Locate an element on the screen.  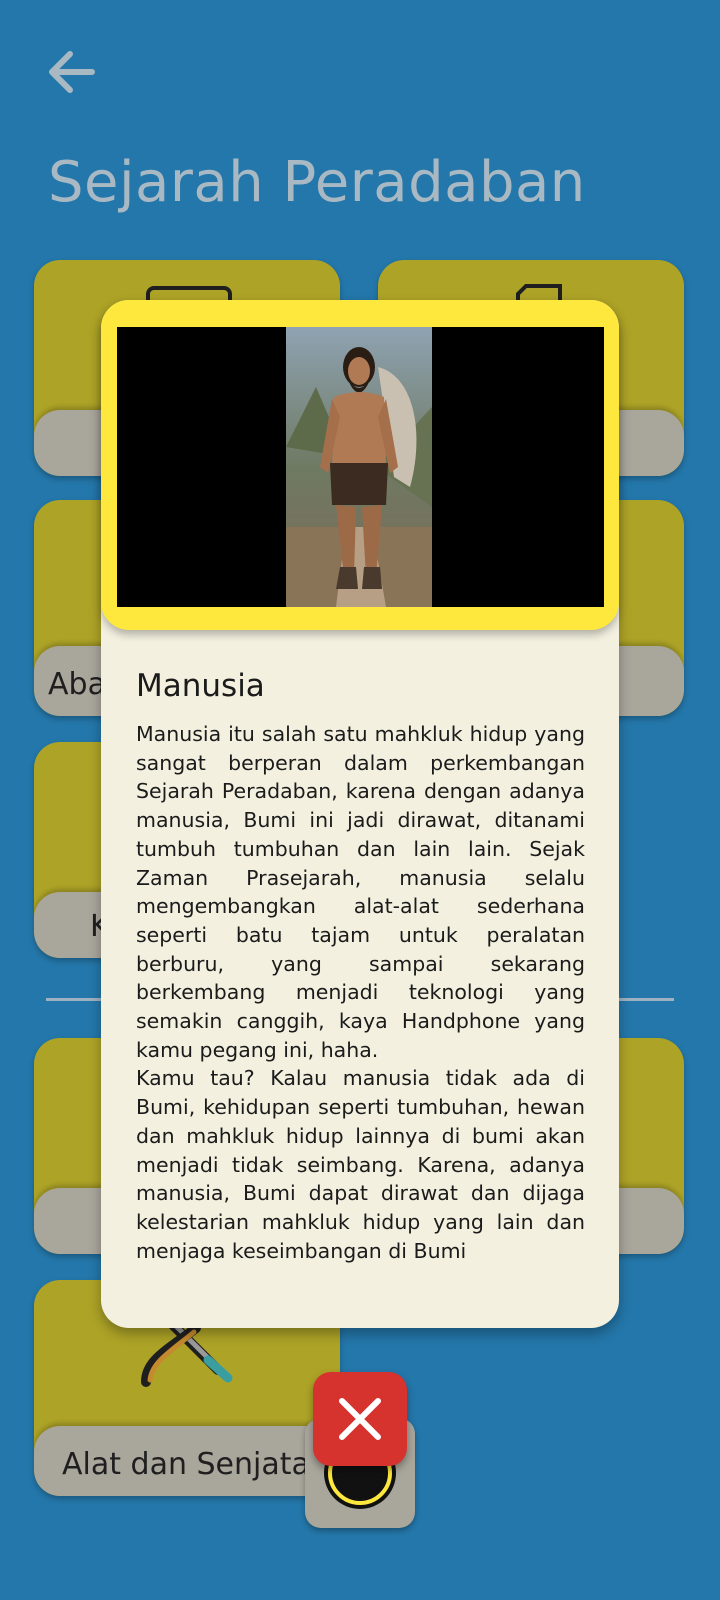
card-label-band: Alat dan Senjata is located at coordinates (187, 1461).